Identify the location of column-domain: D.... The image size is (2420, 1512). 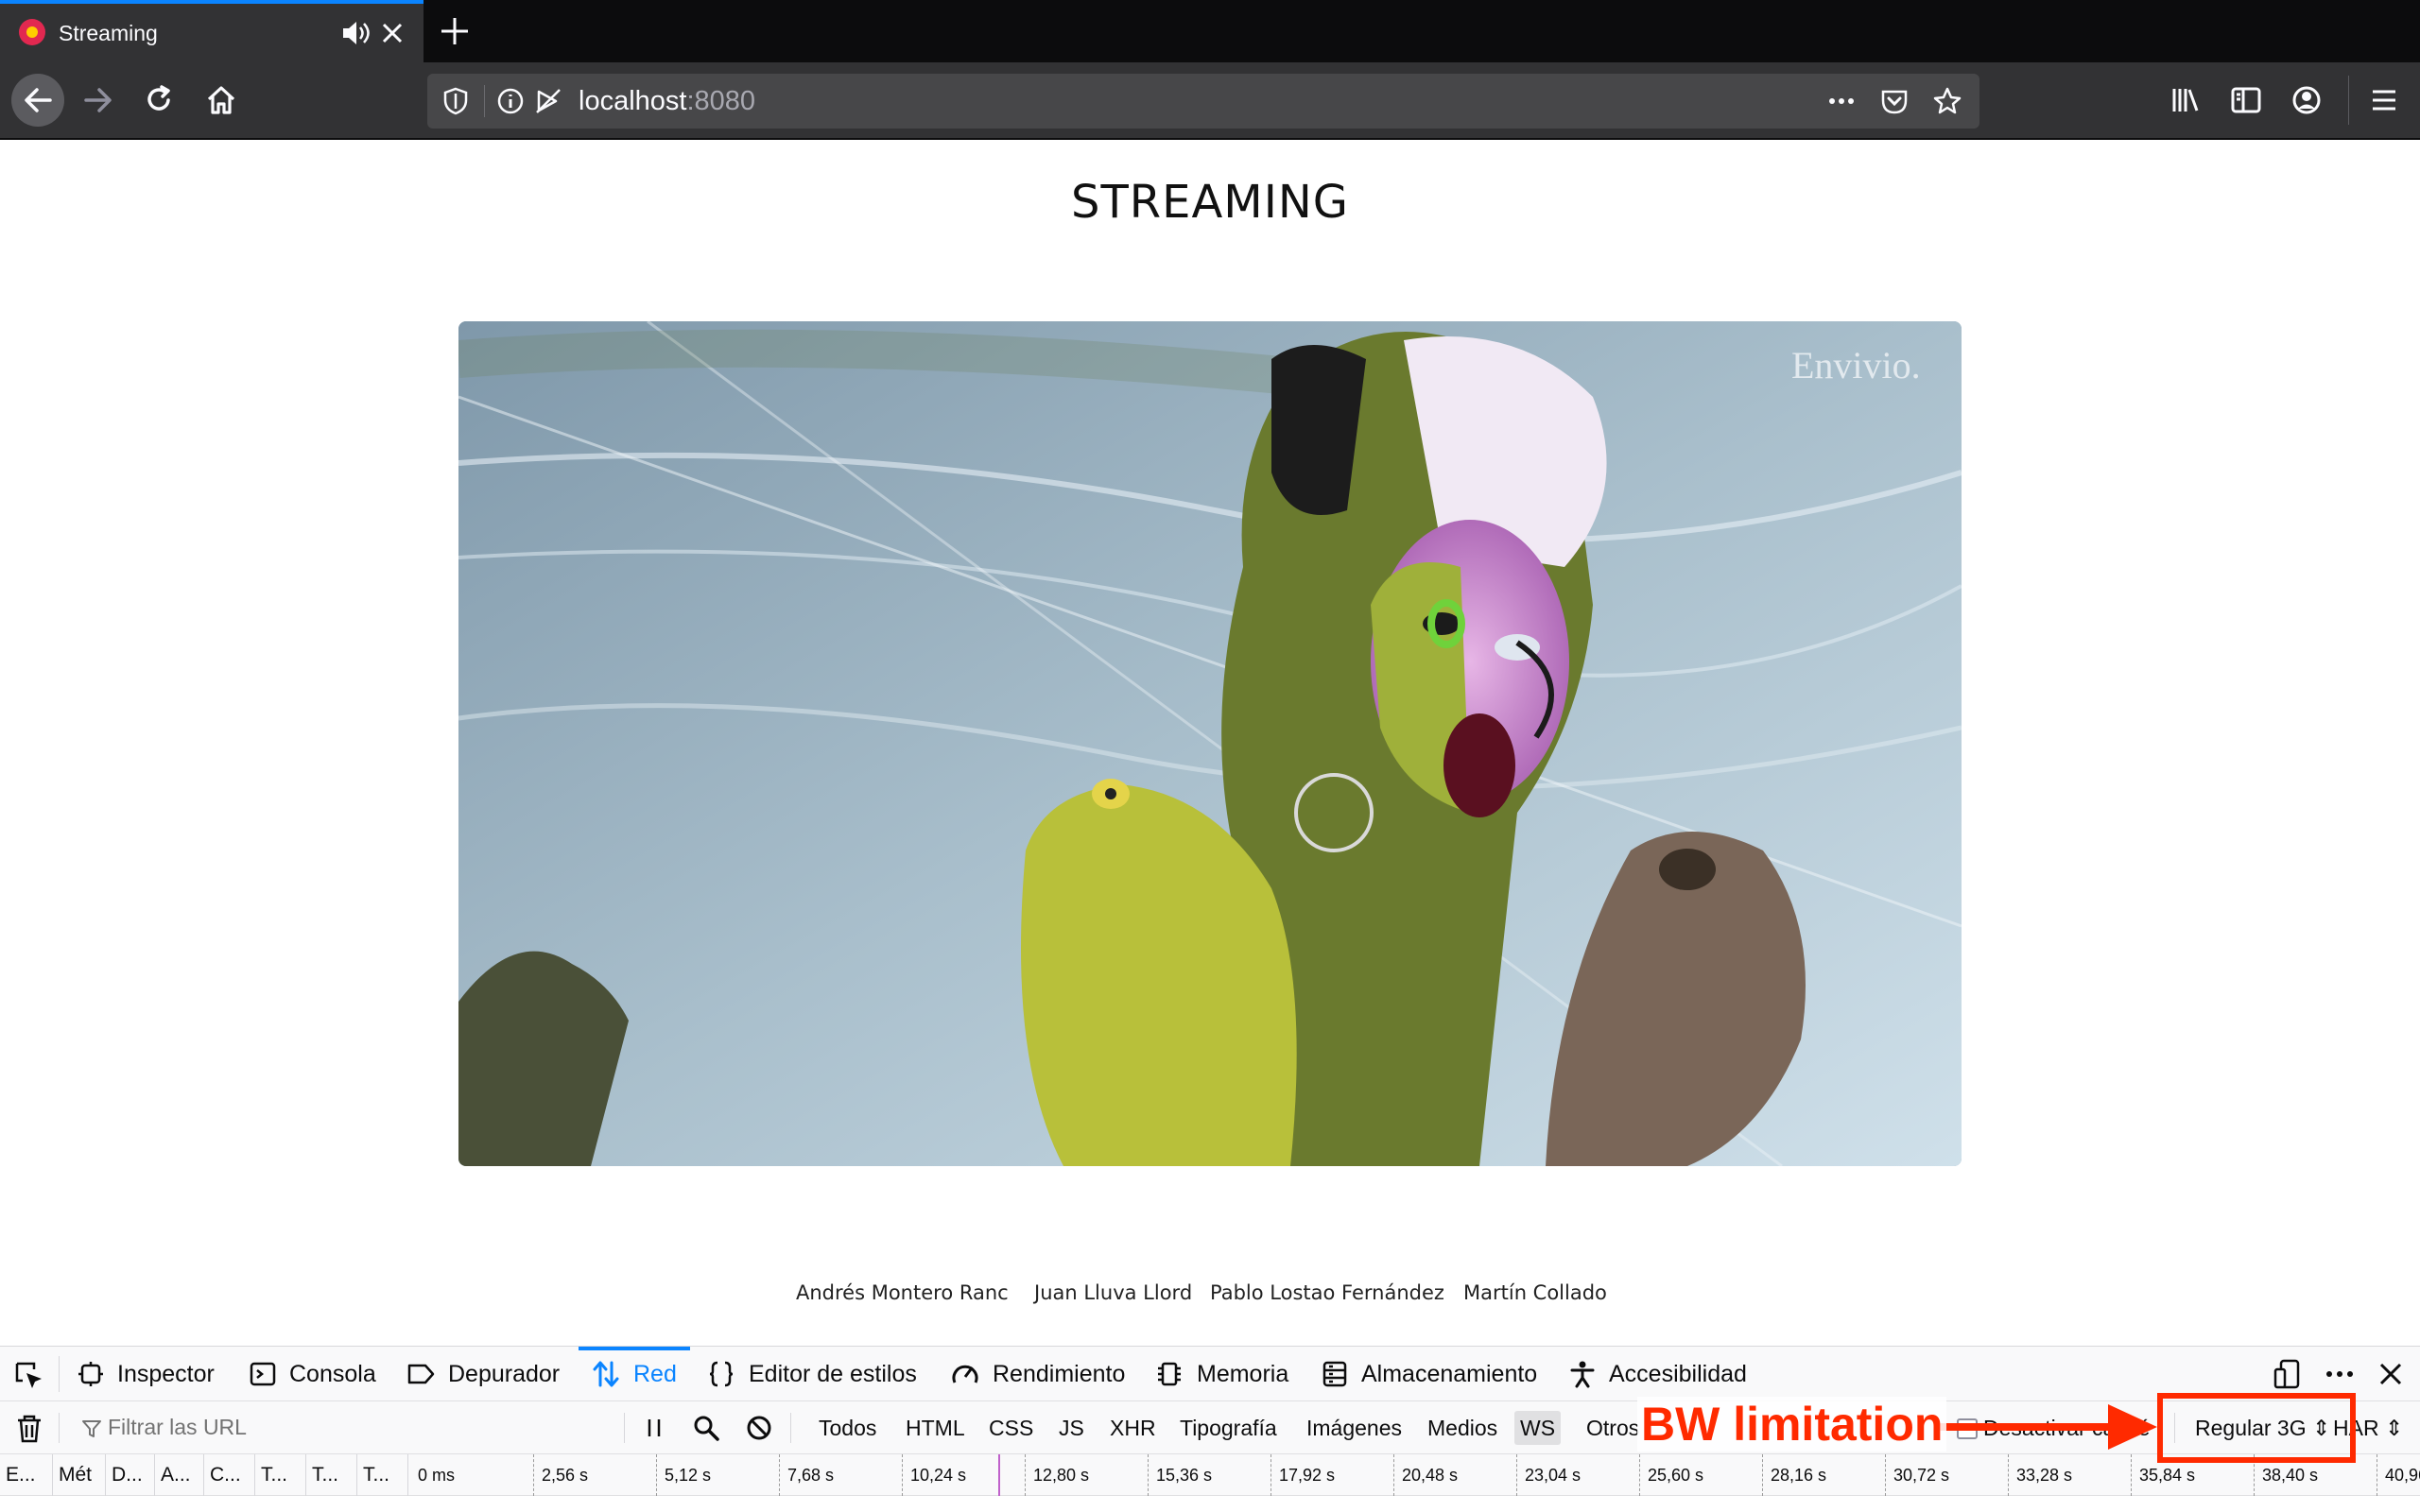
(130, 1475).